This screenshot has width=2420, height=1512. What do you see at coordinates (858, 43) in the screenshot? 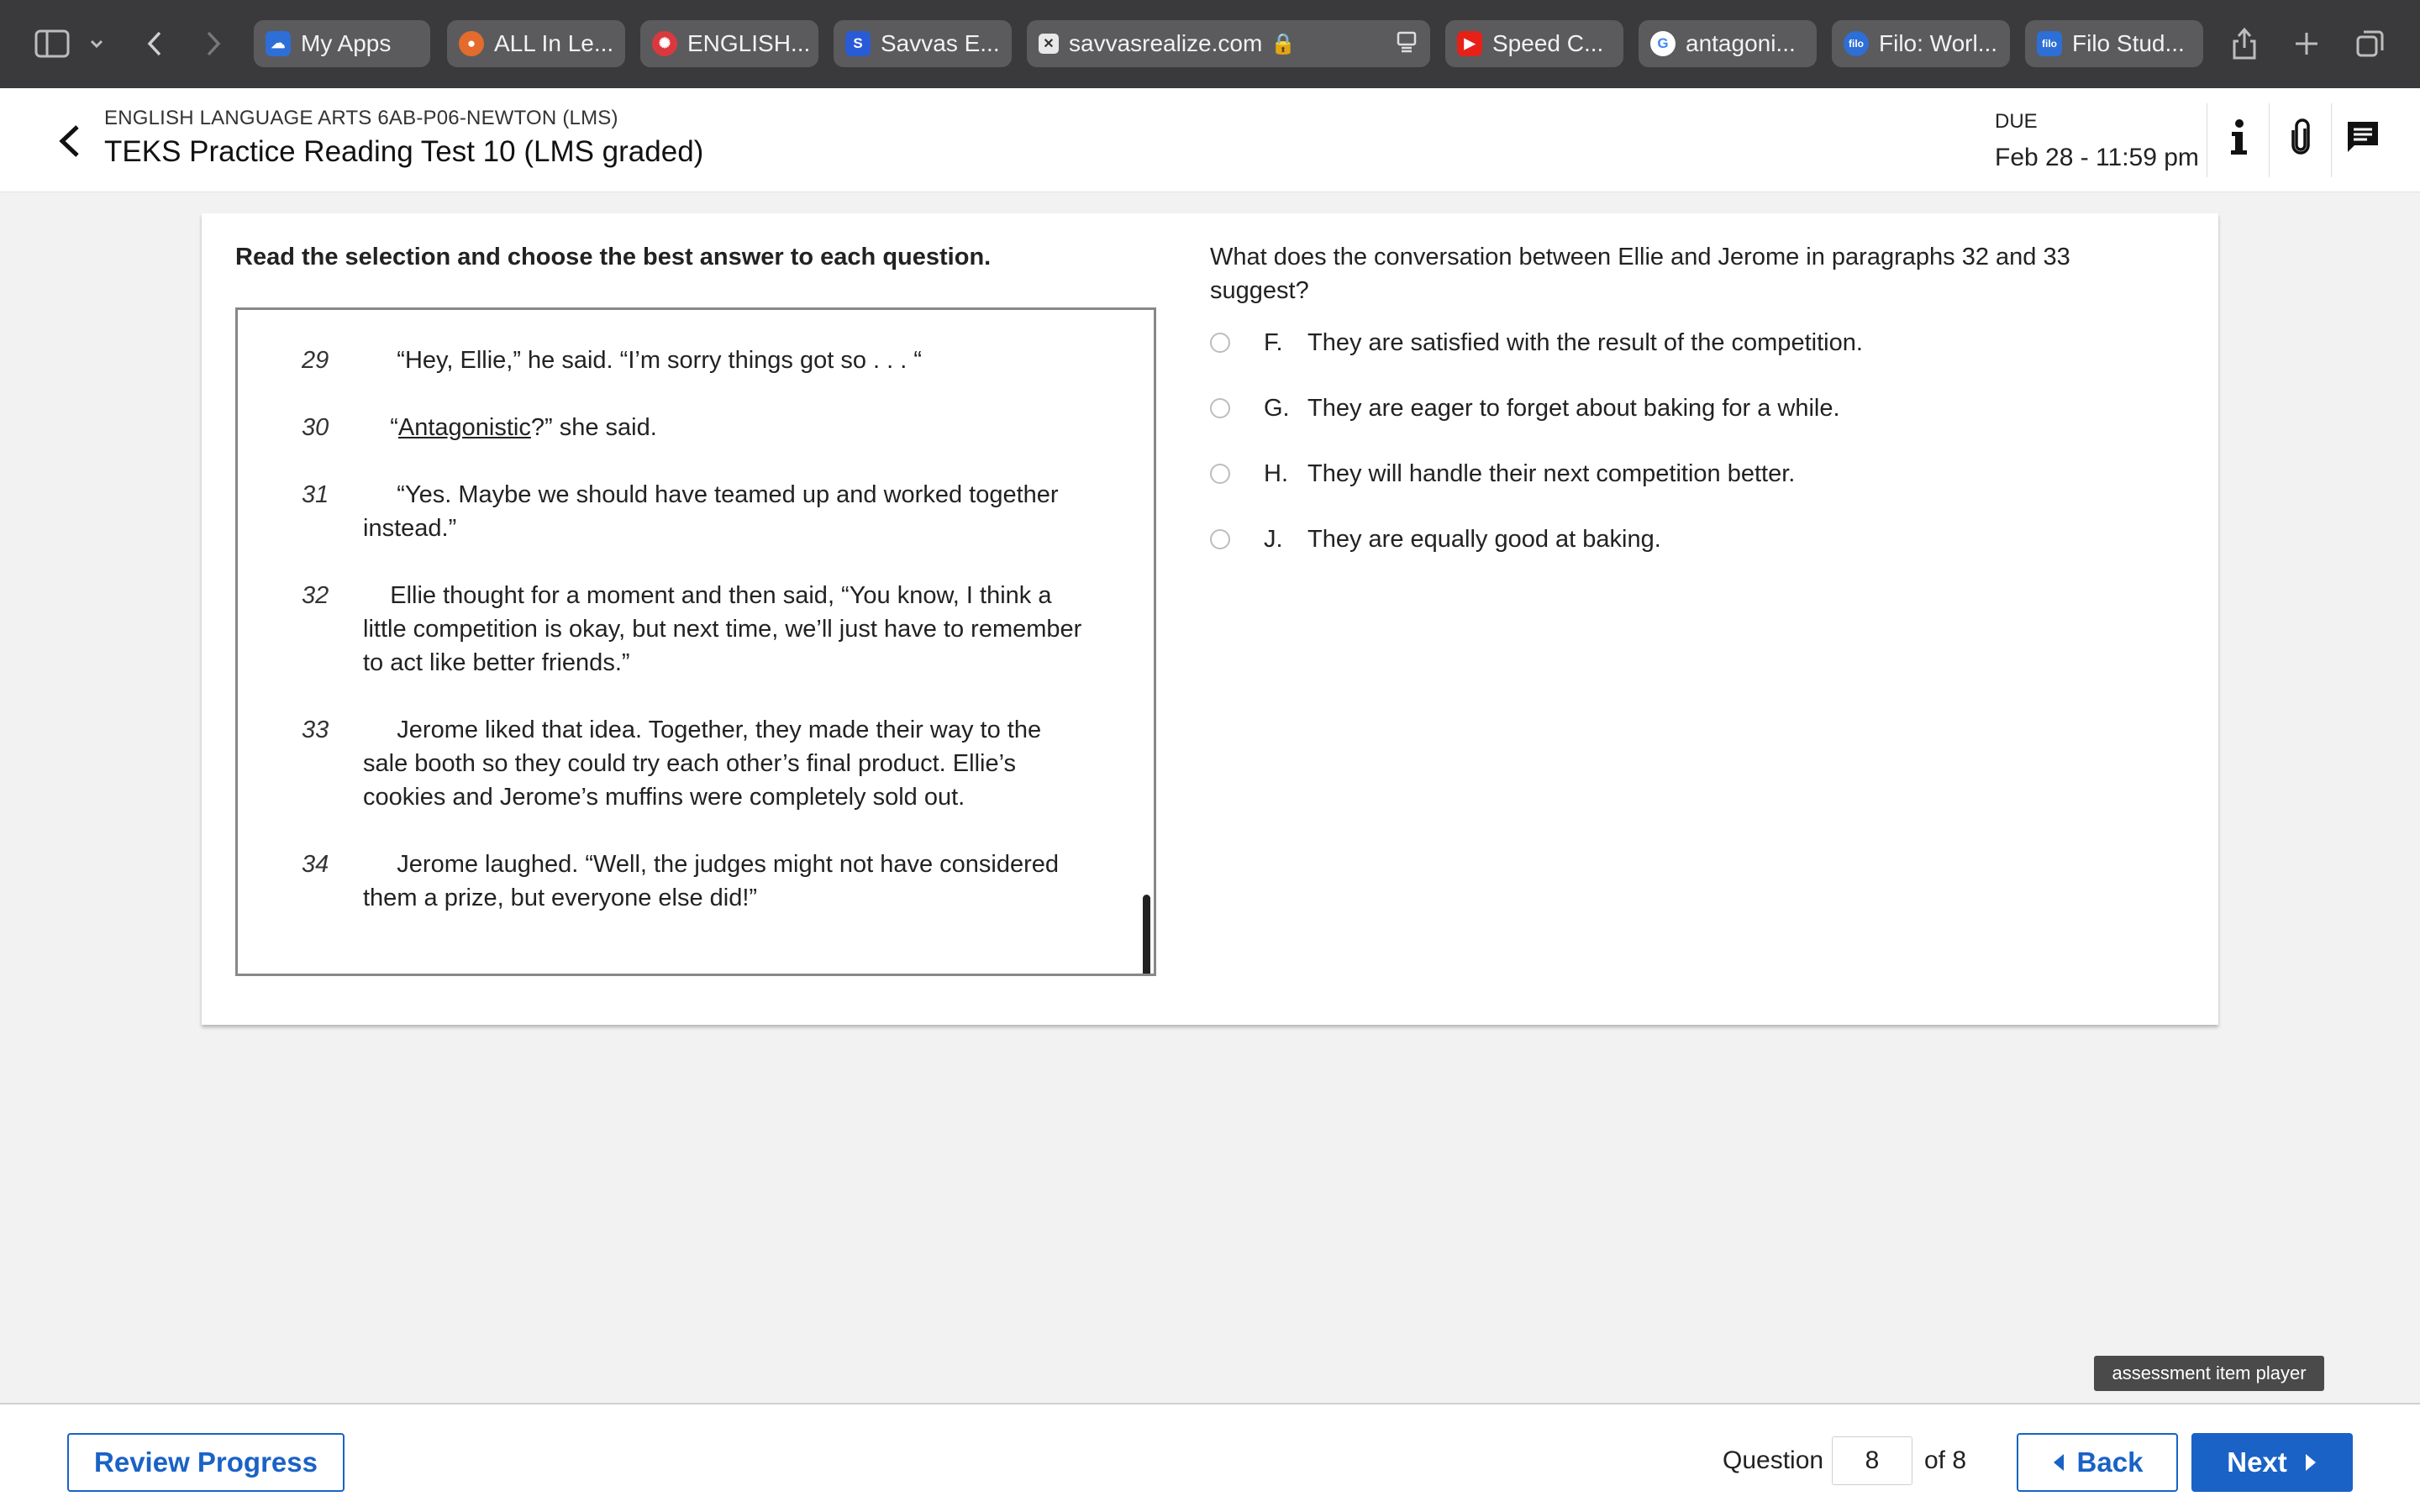
I see `savvas-icon: S` at bounding box center [858, 43].